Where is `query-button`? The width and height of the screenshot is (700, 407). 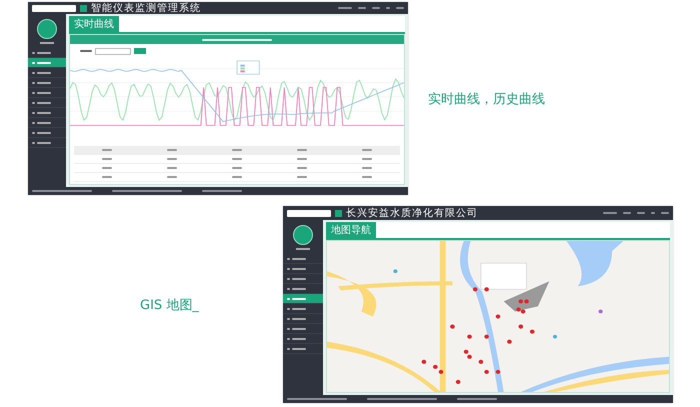 query-button is located at coordinates (140, 51).